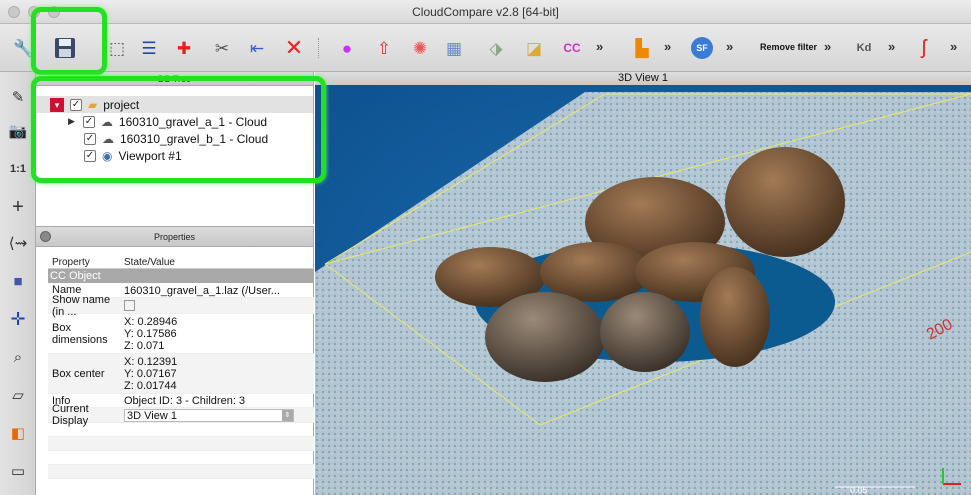  I want to click on kd-icon: Kd, so click(864, 47).